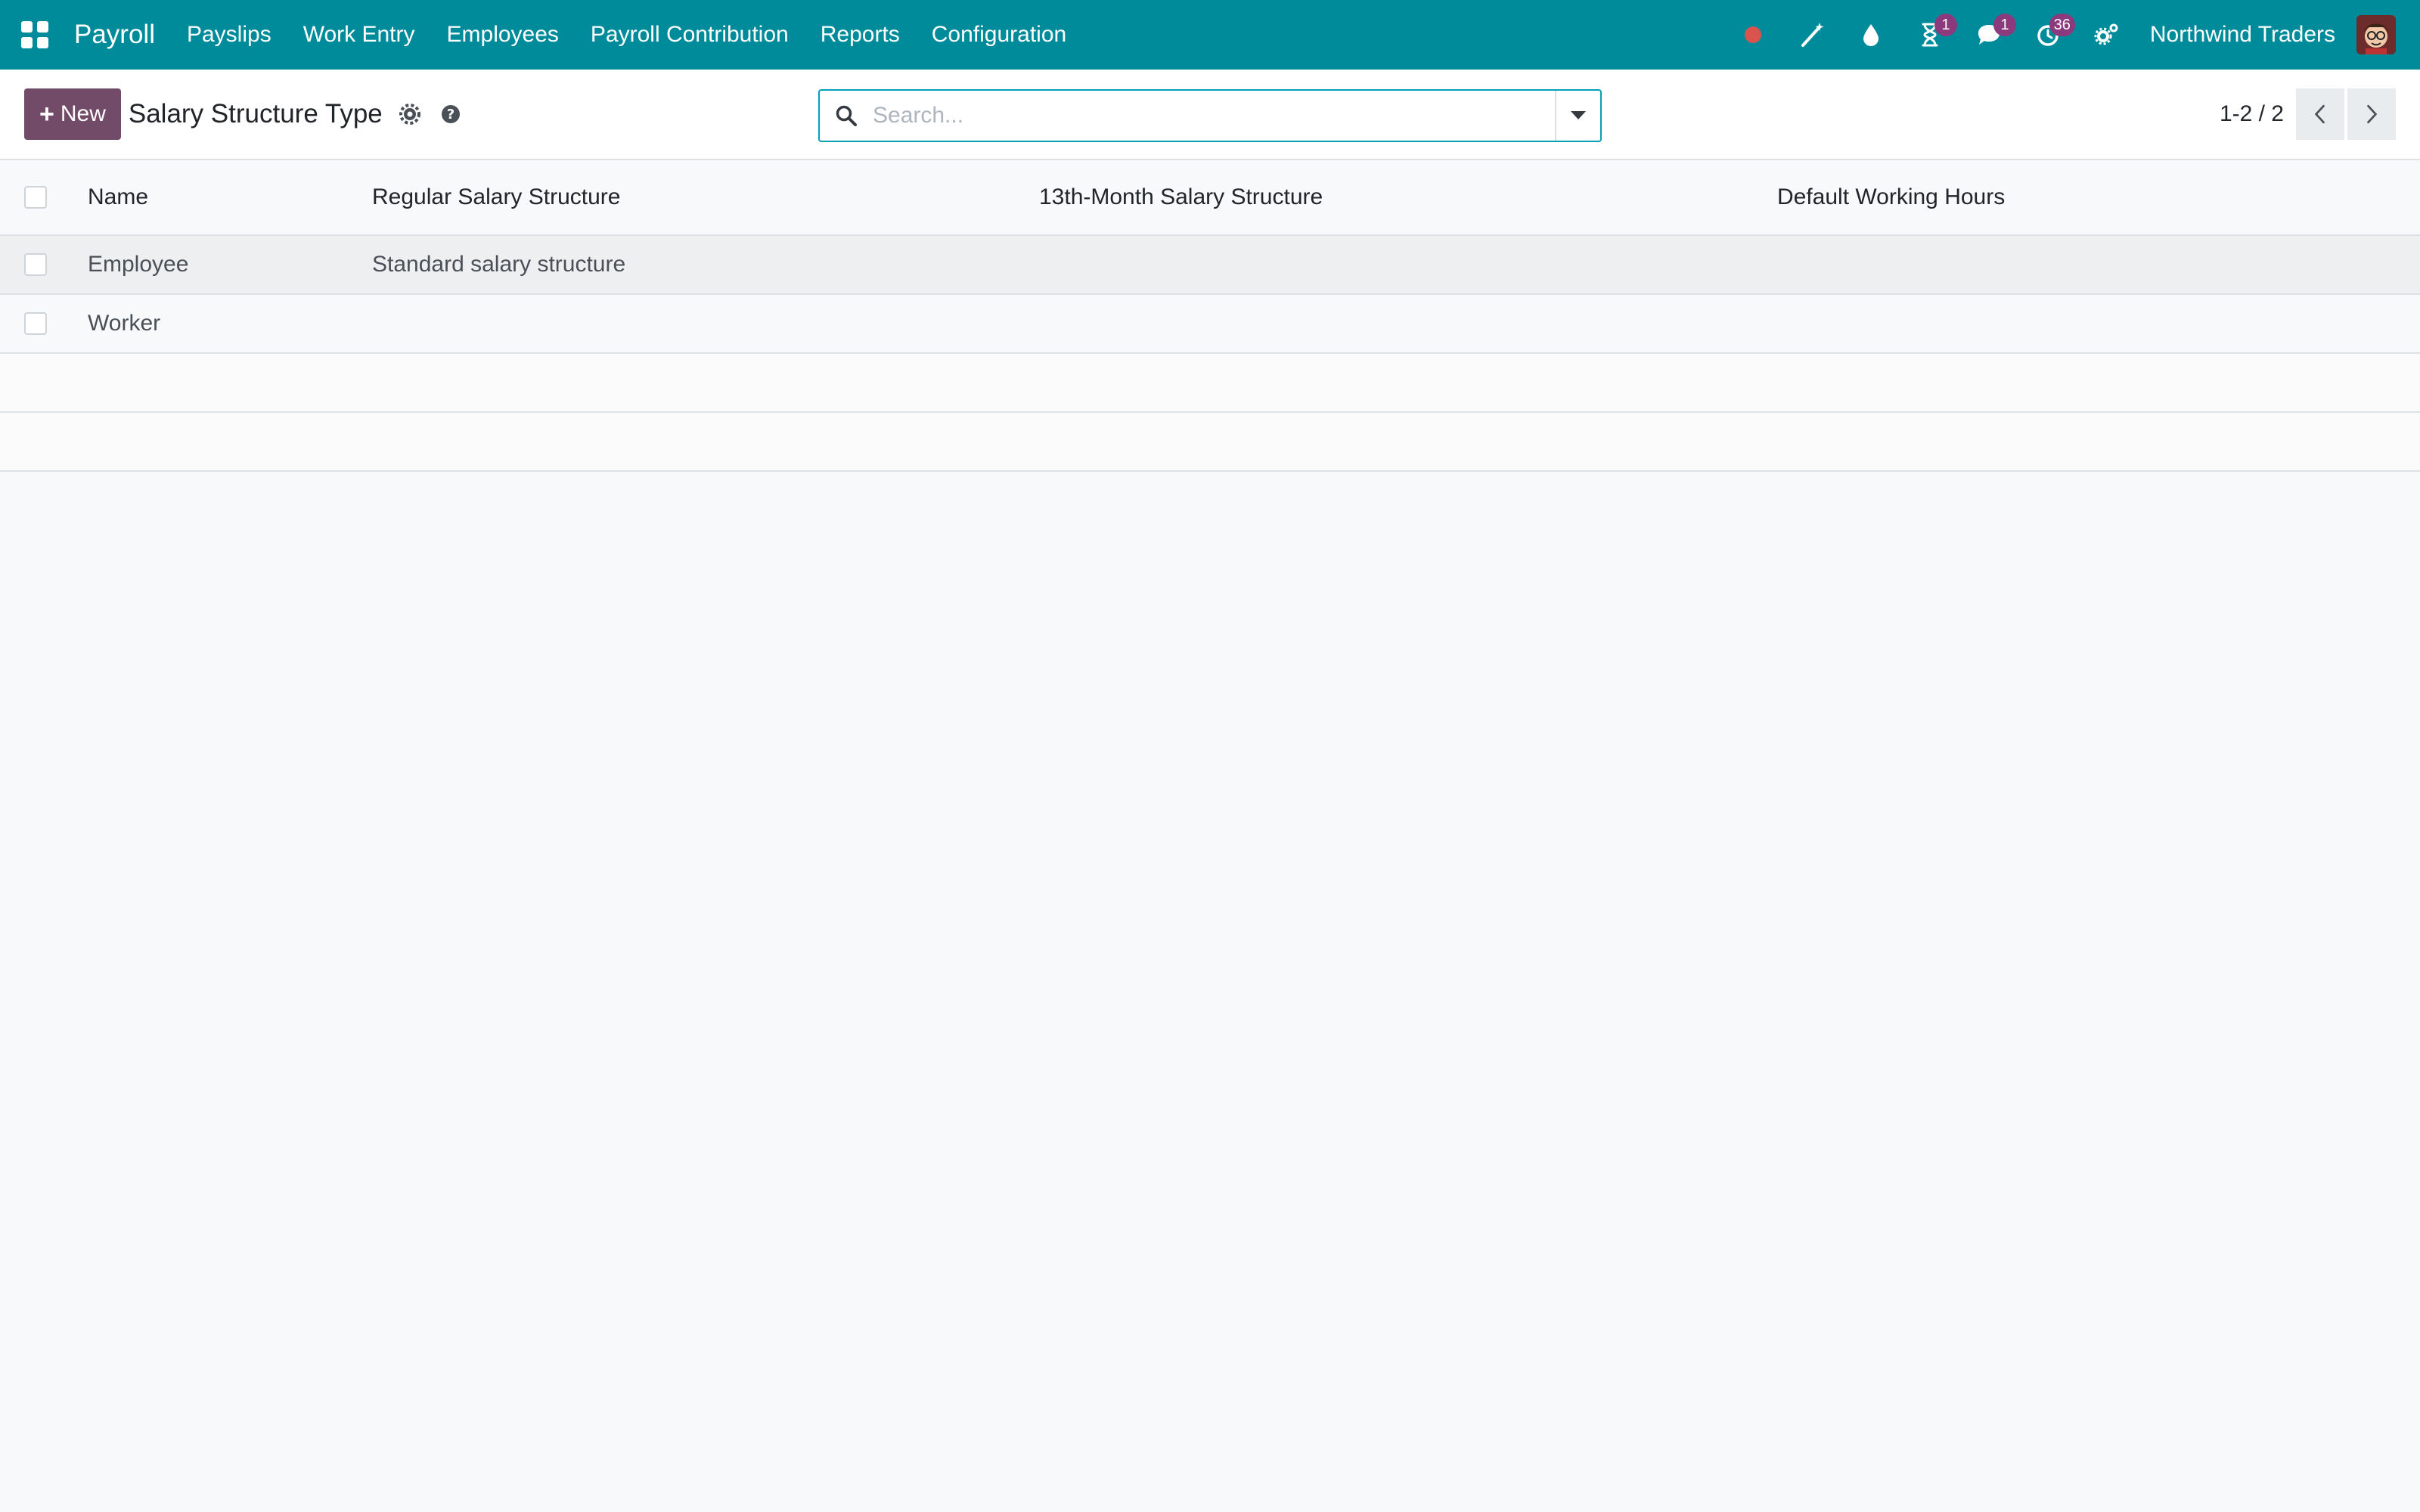 The width and height of the screenshot is (2420, 1512). I want to click on search-options-toggle, so click(1577, 116).